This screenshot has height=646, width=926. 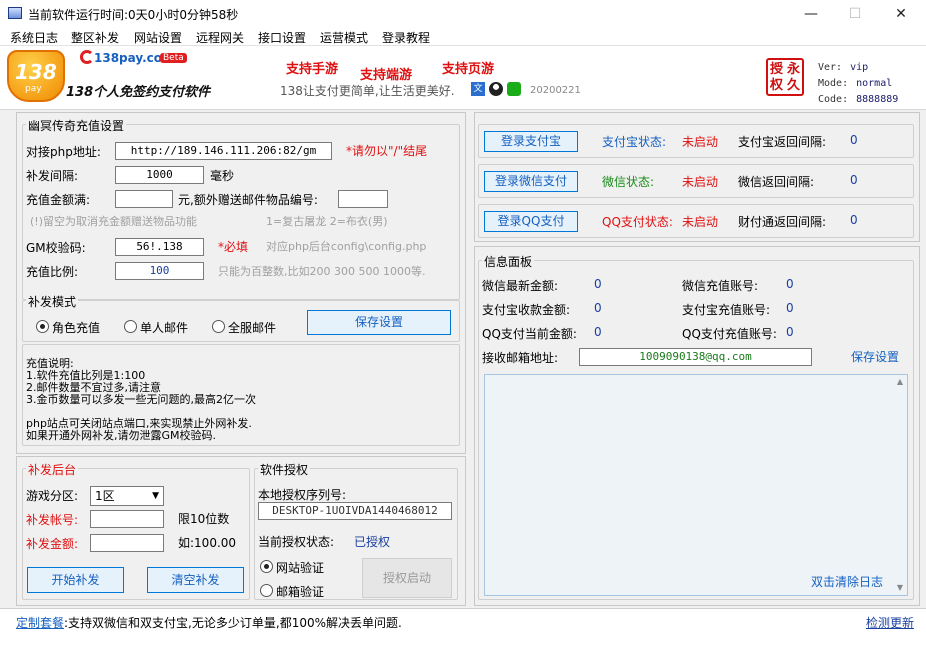 What do you see at coordinates (252, 328) in the screenshot?
I see `all-mail-label: 全服邮件` at bounding box center [252, 328].